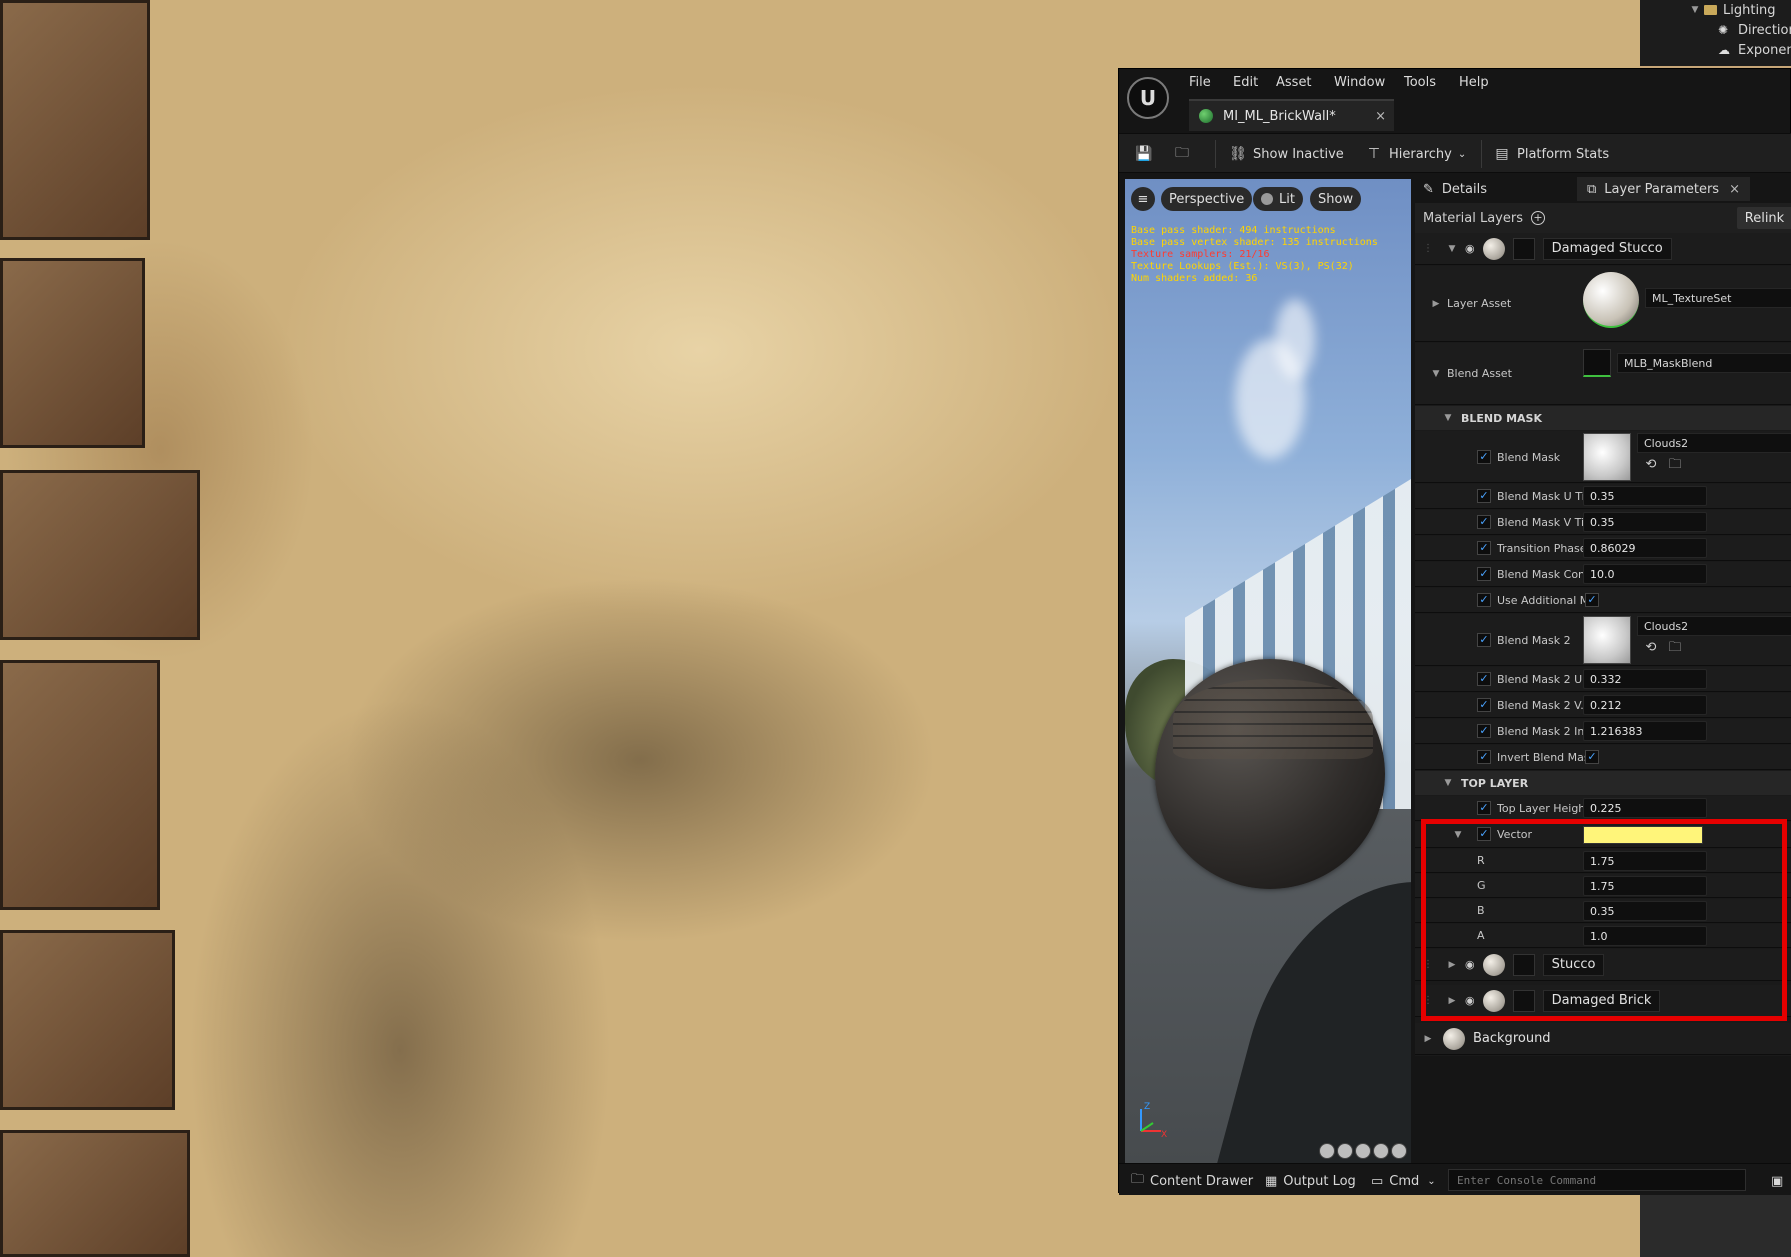  What do you see at coordinates (1754, 50) in the screenshot?
I see `outliner-item-exponential-fog: ☁ Exponen` at bounding box center [1754, 50].